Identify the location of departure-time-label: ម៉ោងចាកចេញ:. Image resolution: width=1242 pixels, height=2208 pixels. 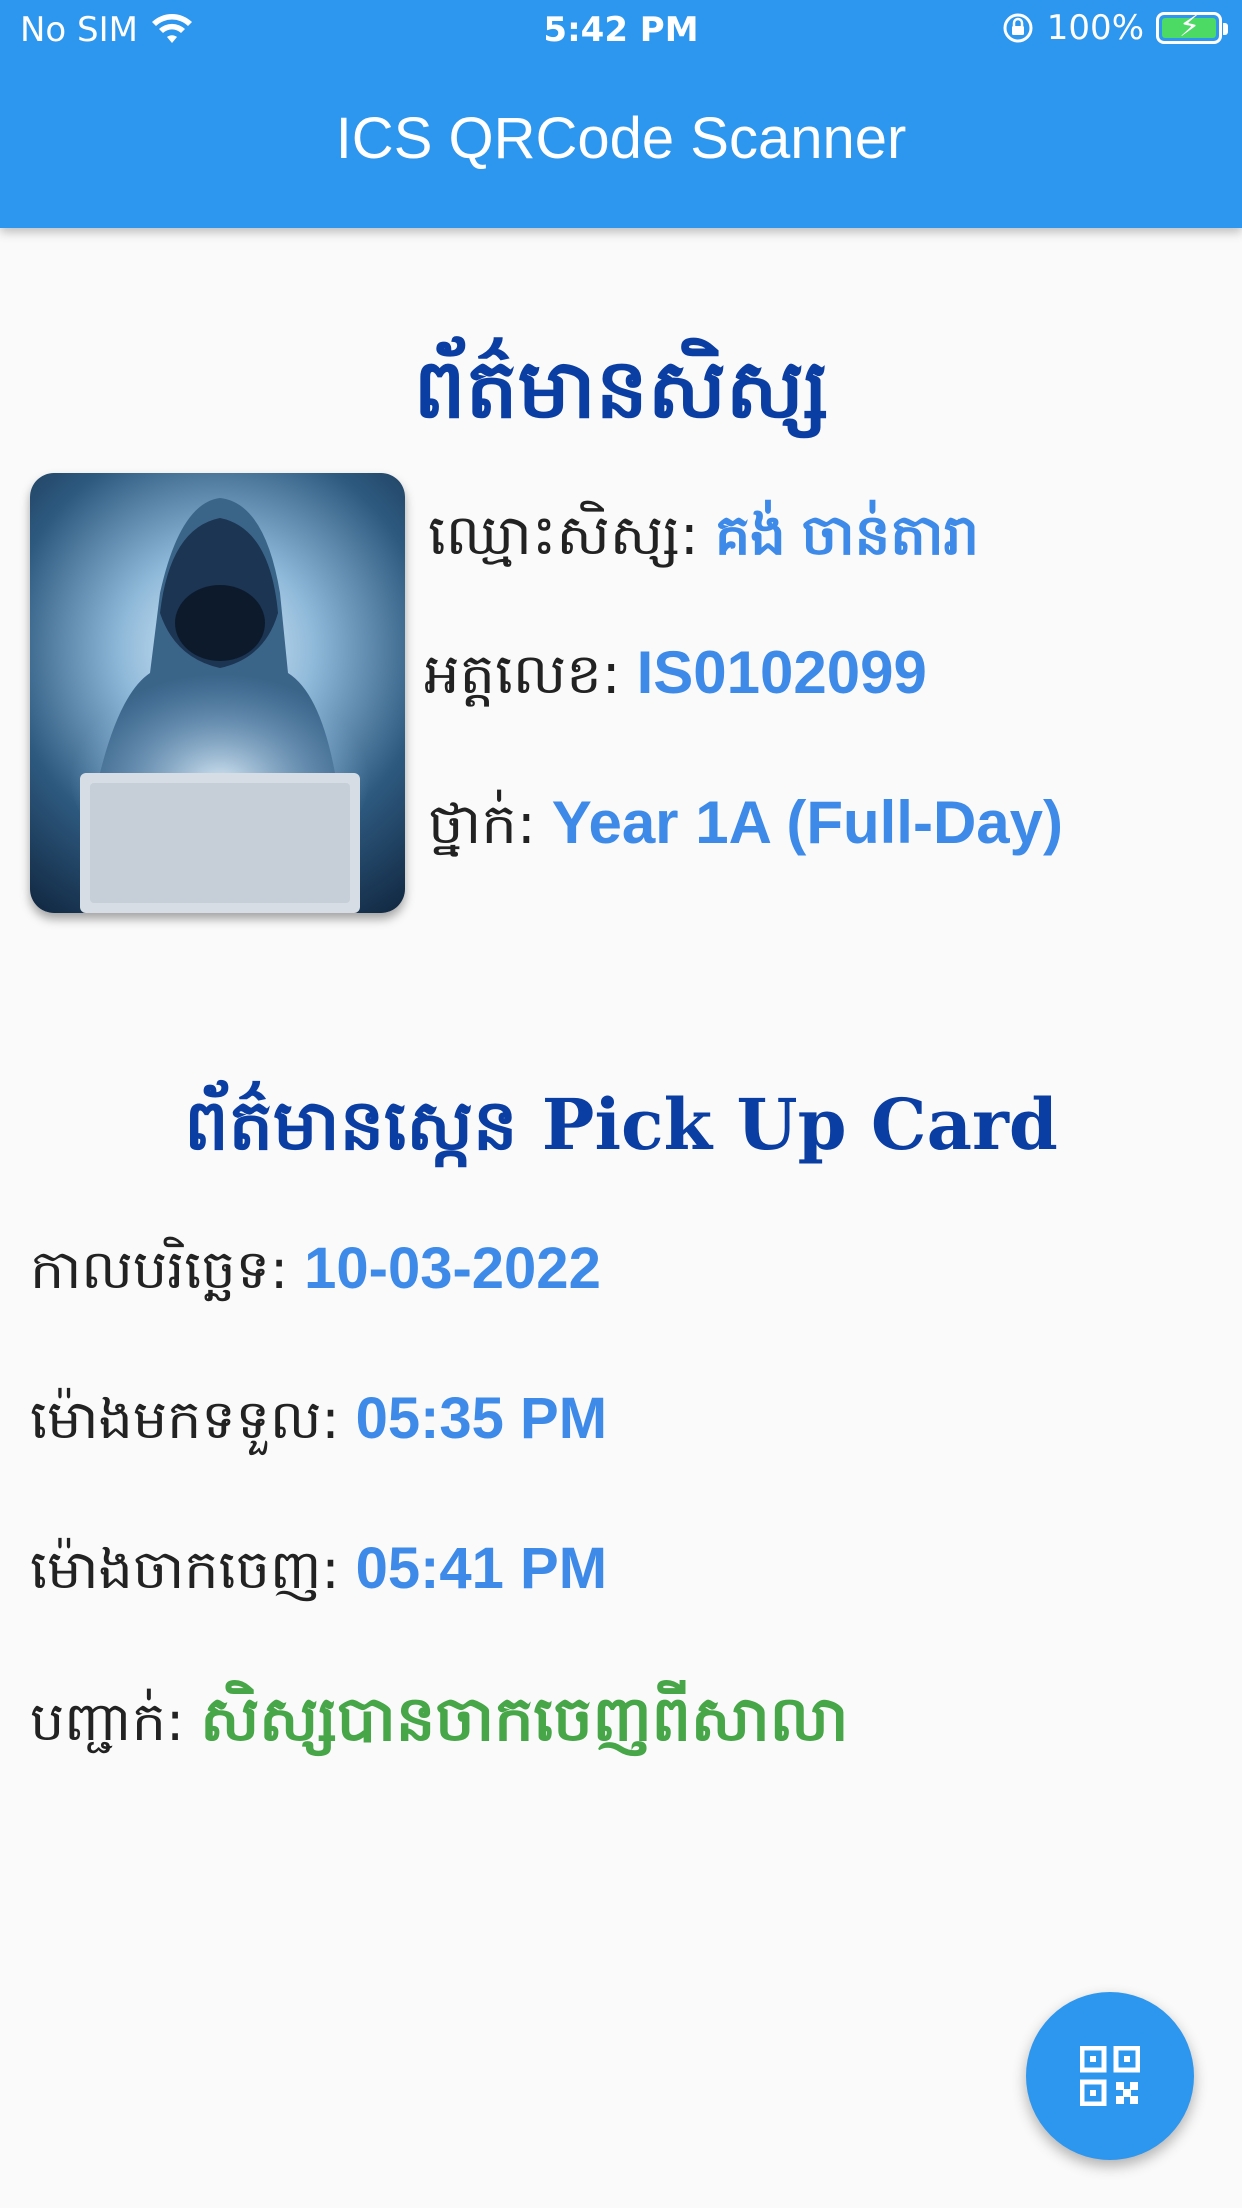
(185, 1569).